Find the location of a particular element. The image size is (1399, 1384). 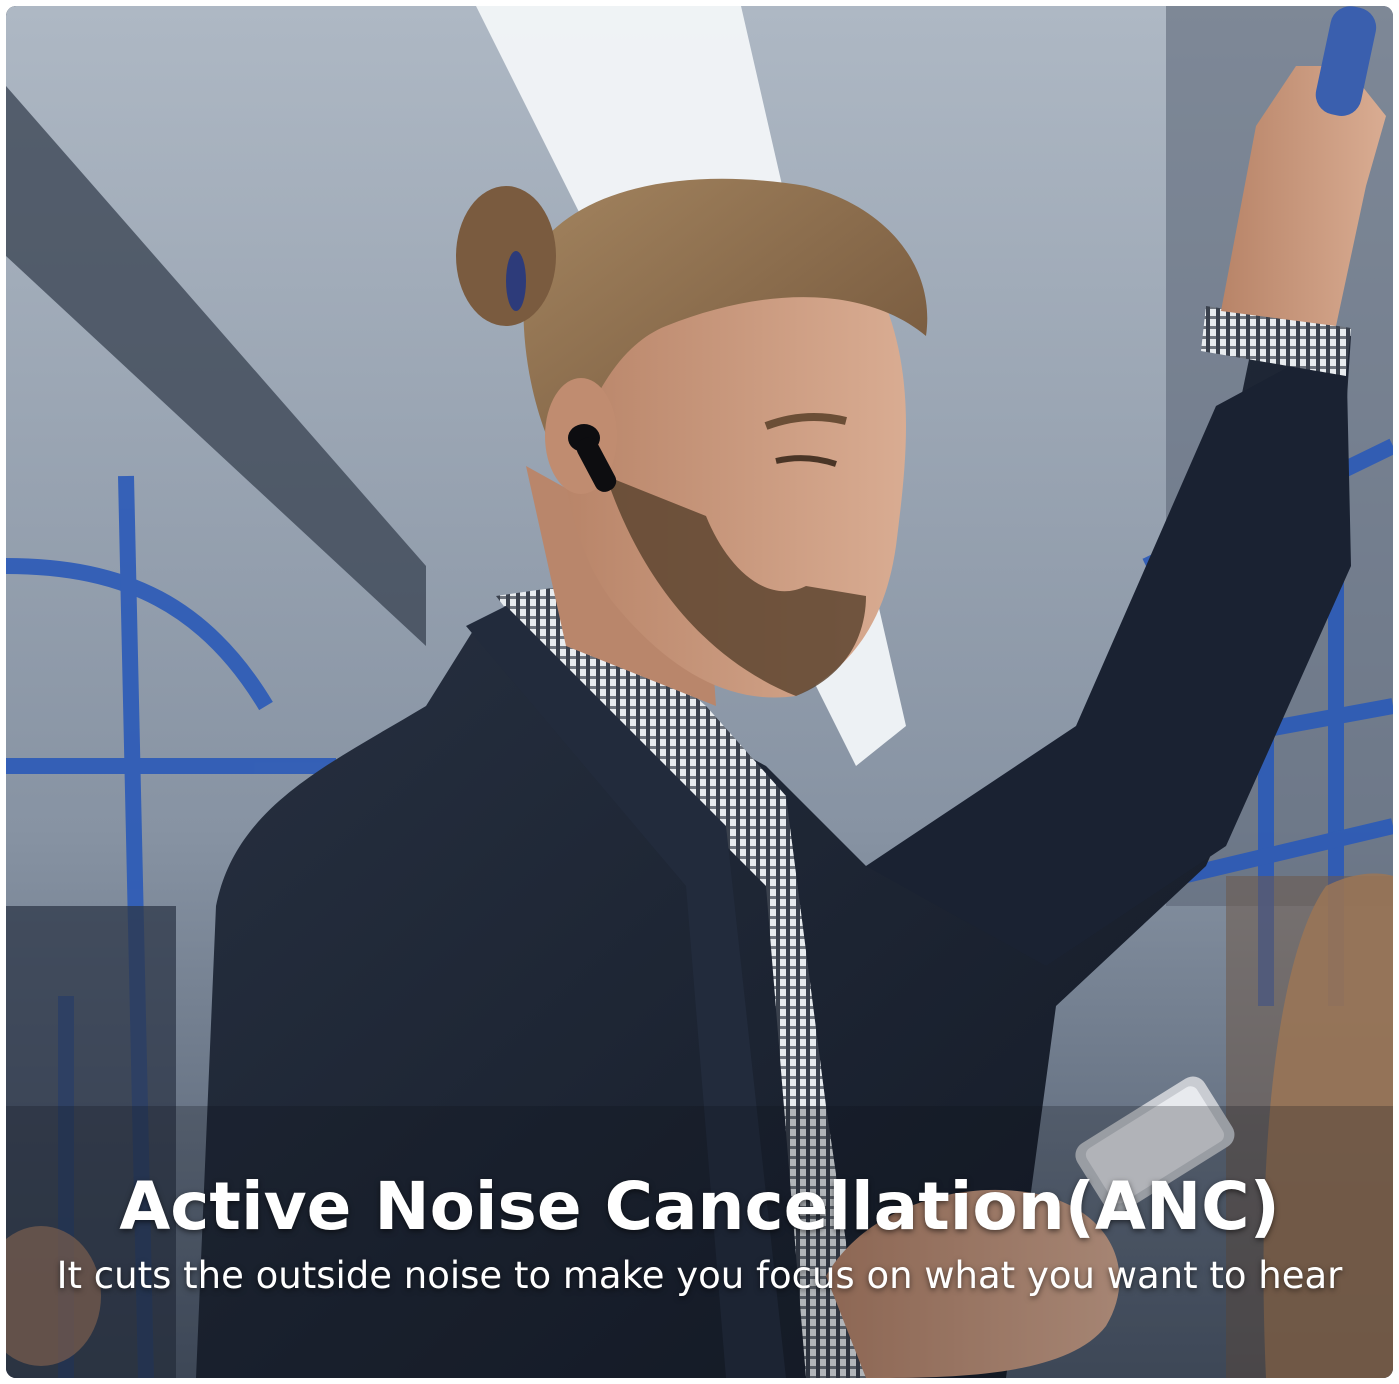

headline: Active Noise Cancellation(ANC) is located at coordinates (699, 1206).